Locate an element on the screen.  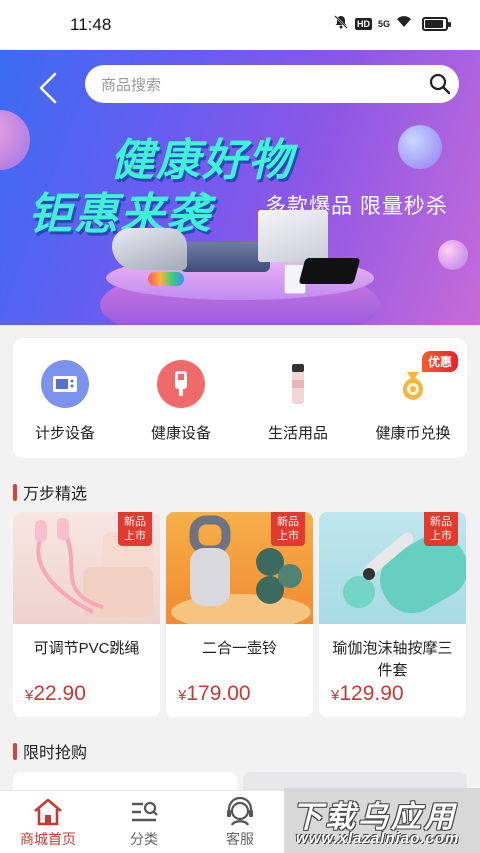
glucose-meter-icon is located at coordinates (181, 384).